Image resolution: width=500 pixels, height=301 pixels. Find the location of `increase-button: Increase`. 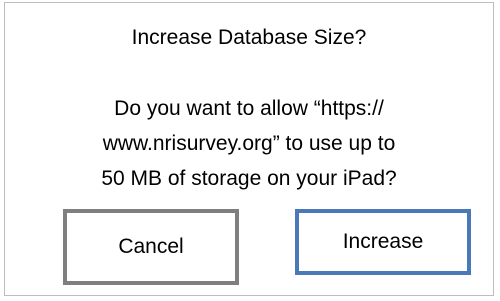

increase-button: Increase is located at coordinates (383, 242).